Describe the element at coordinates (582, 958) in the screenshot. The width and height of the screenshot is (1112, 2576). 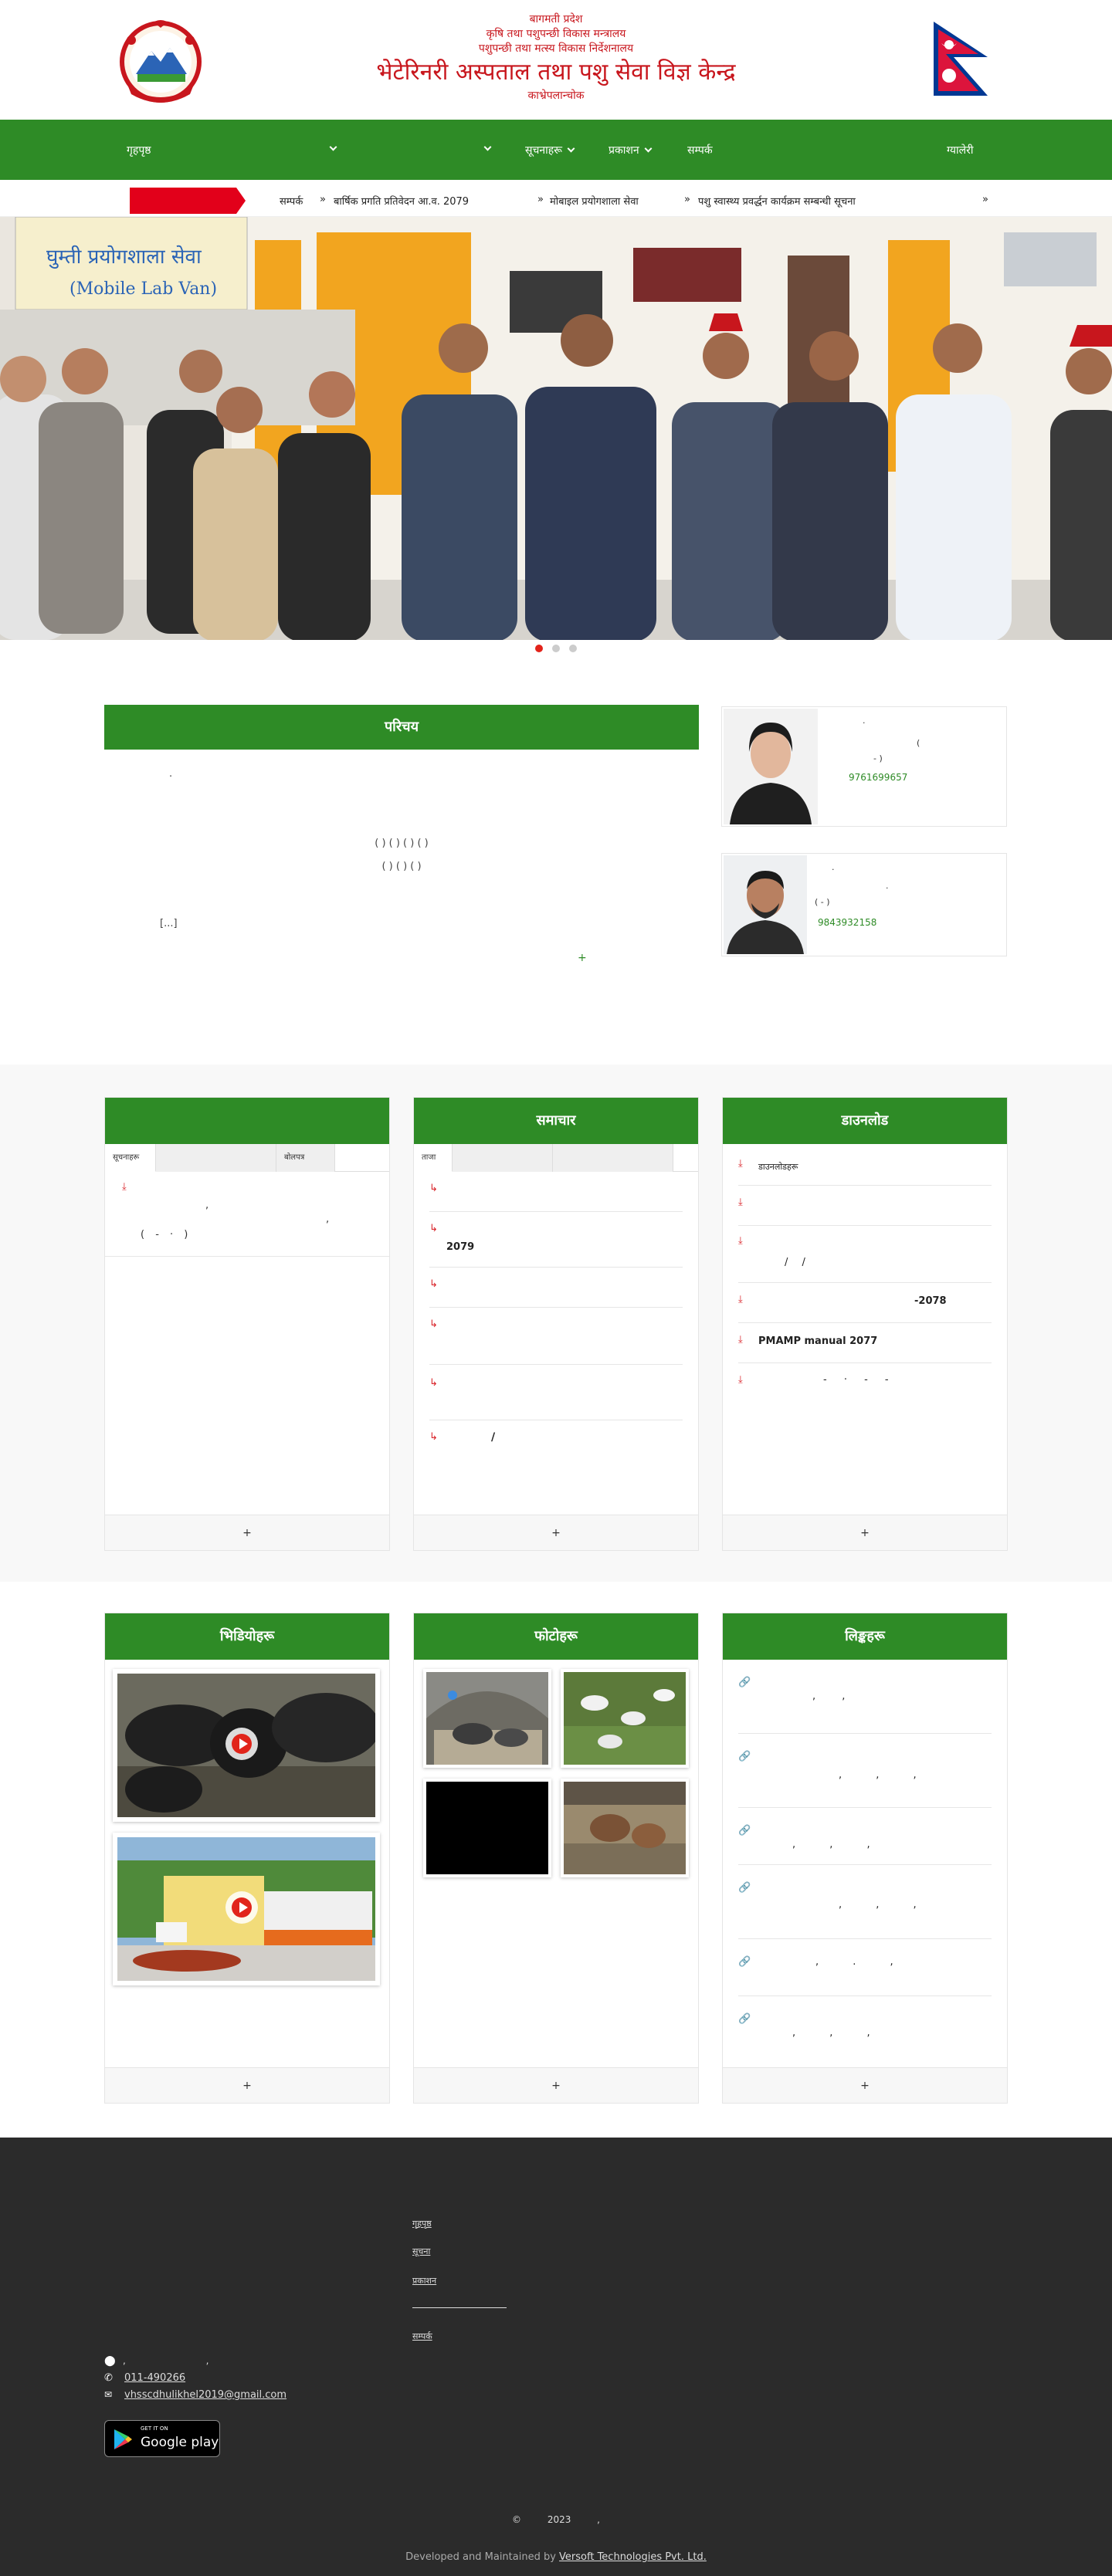
I see `intro-more-button: +` at that location.